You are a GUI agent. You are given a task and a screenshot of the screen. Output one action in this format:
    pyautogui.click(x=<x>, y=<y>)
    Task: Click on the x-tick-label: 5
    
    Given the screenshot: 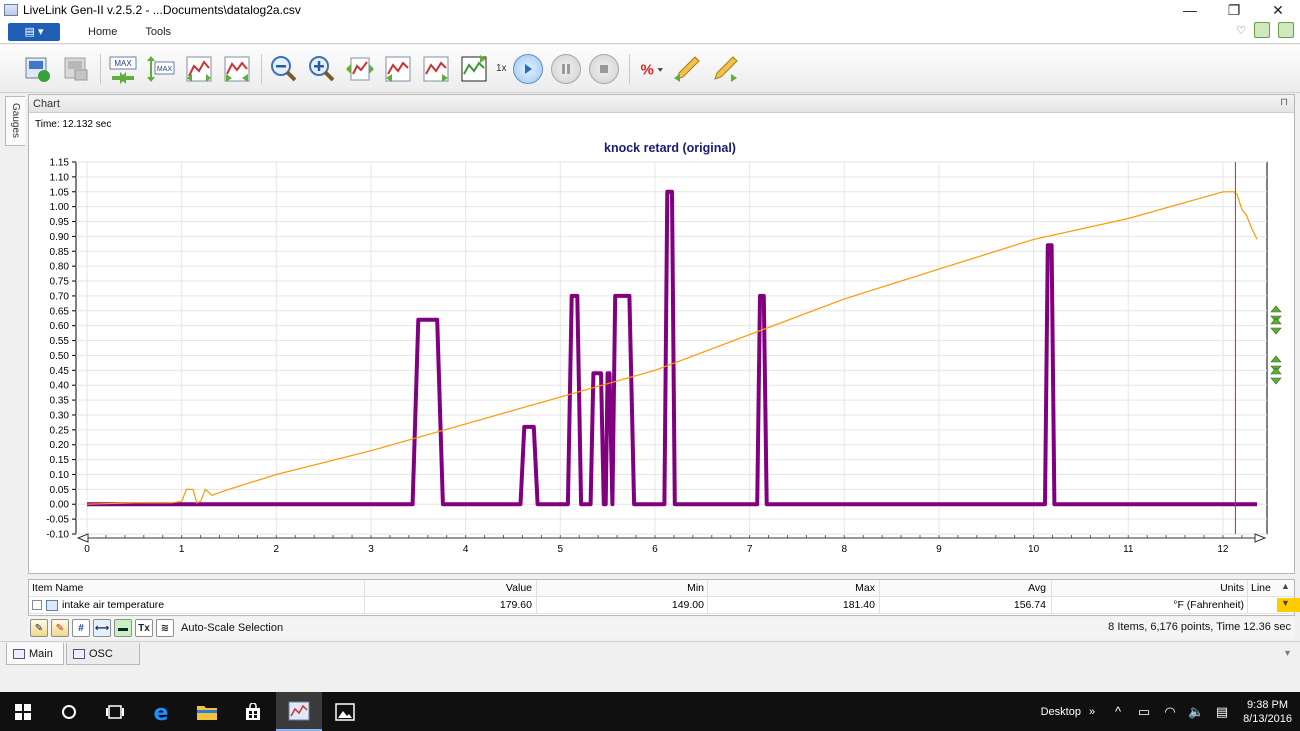 What is the action you would take?
    pyautogui.click(x=561, y=549)
    